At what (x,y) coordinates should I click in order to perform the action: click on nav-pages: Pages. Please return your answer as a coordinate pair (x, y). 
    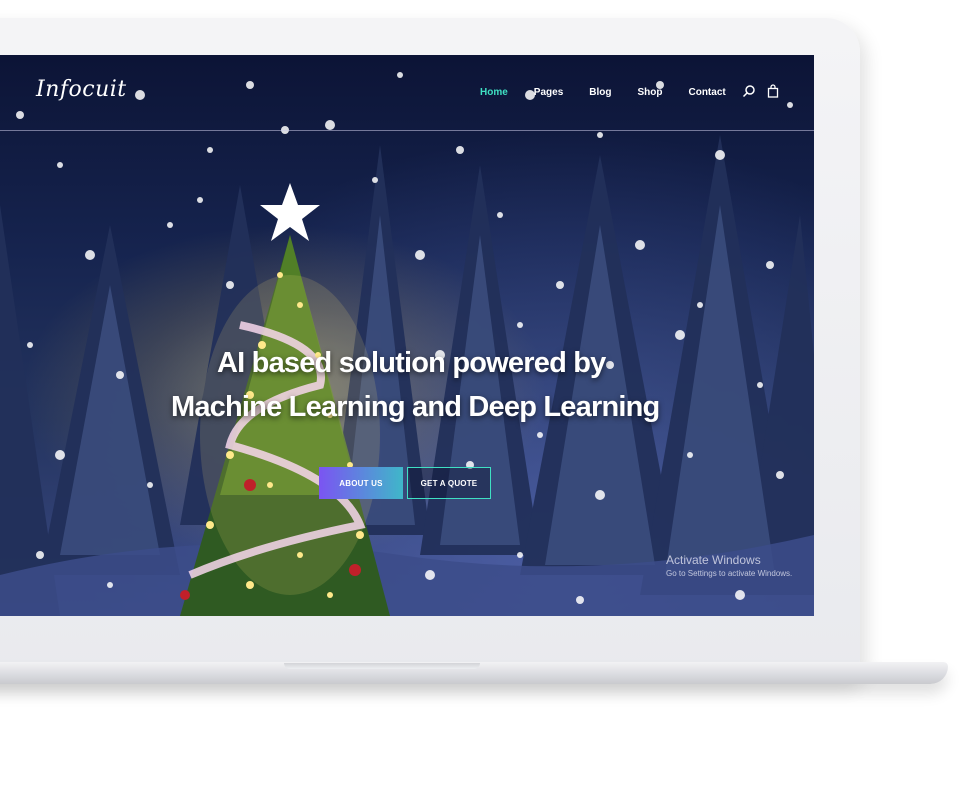
    Looking at the image, I should click on (548, 92).